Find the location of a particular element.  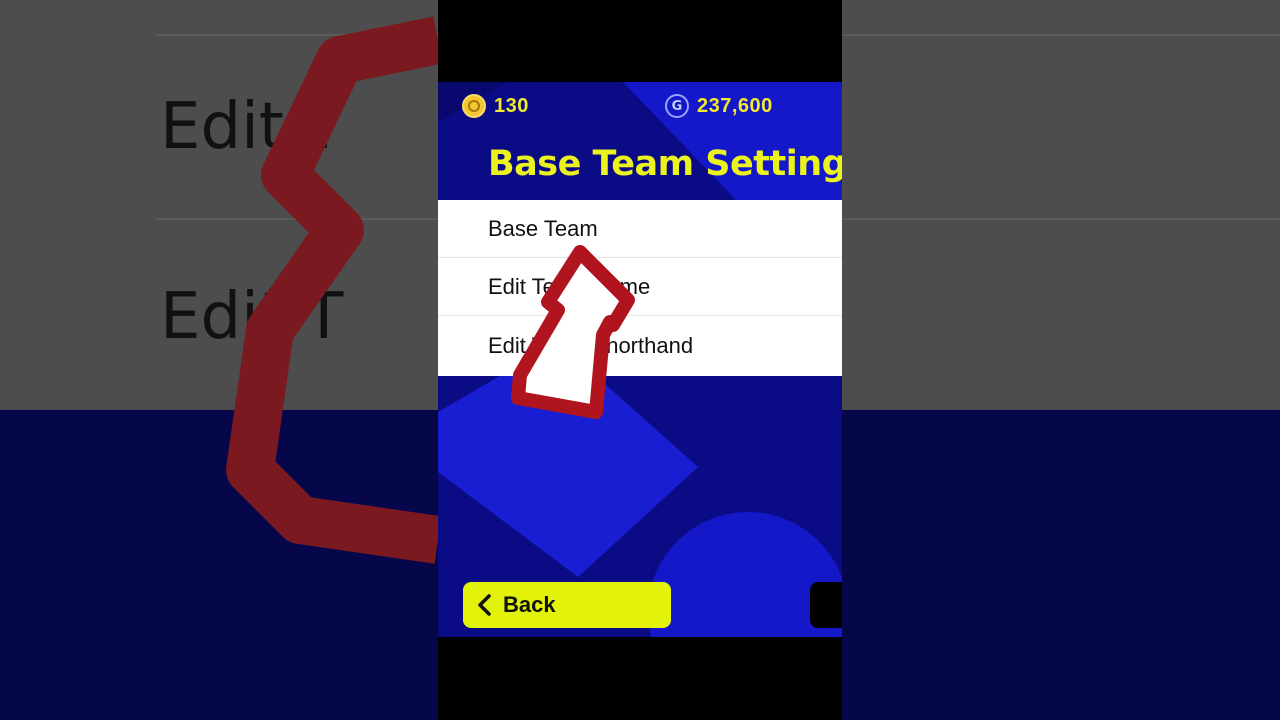

page-title: Base Team Settings is located at coordinates (665, 164).